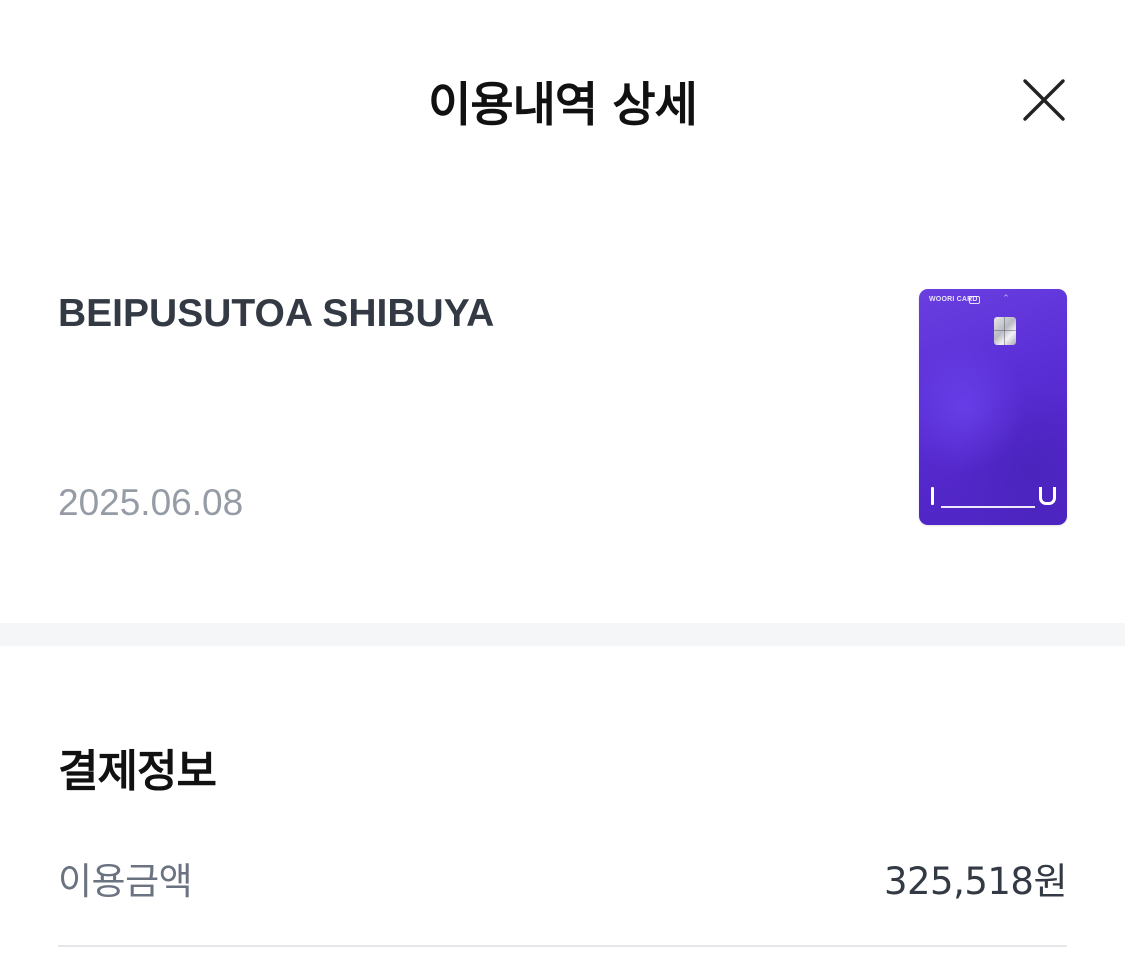 Image resolution: width=1125 pixels, height=963 pixels. What do you see at coordinates (276, 313) in the screenshot?
I see `merchant-name: BEIPUSUTOA SHIBUYA` at bounding box center [276, 313].